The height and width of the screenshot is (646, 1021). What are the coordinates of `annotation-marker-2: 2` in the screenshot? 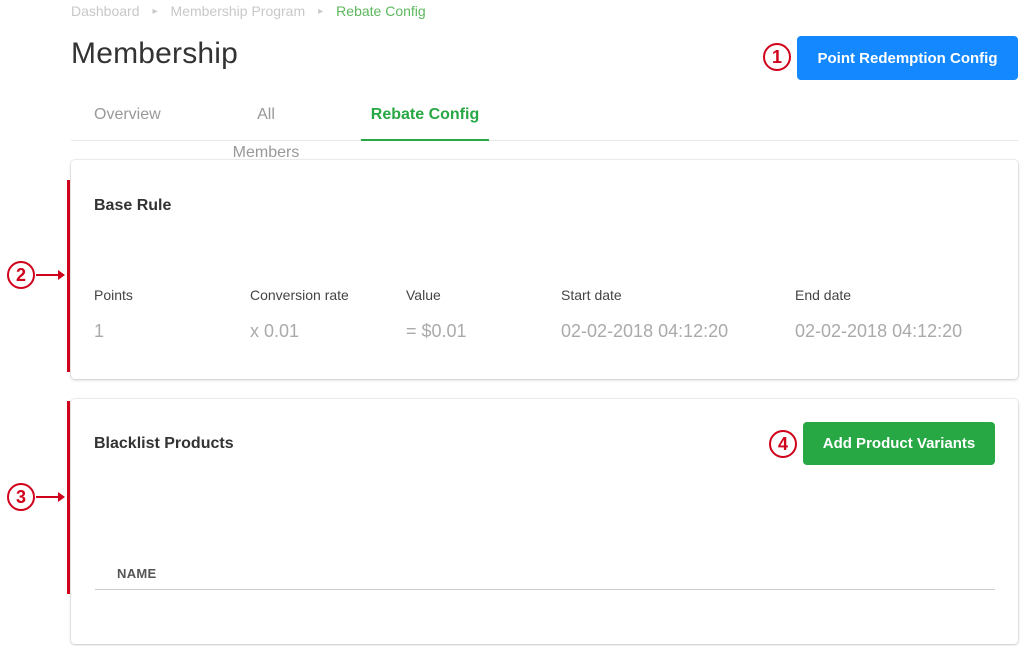 It's located at (21, 275).